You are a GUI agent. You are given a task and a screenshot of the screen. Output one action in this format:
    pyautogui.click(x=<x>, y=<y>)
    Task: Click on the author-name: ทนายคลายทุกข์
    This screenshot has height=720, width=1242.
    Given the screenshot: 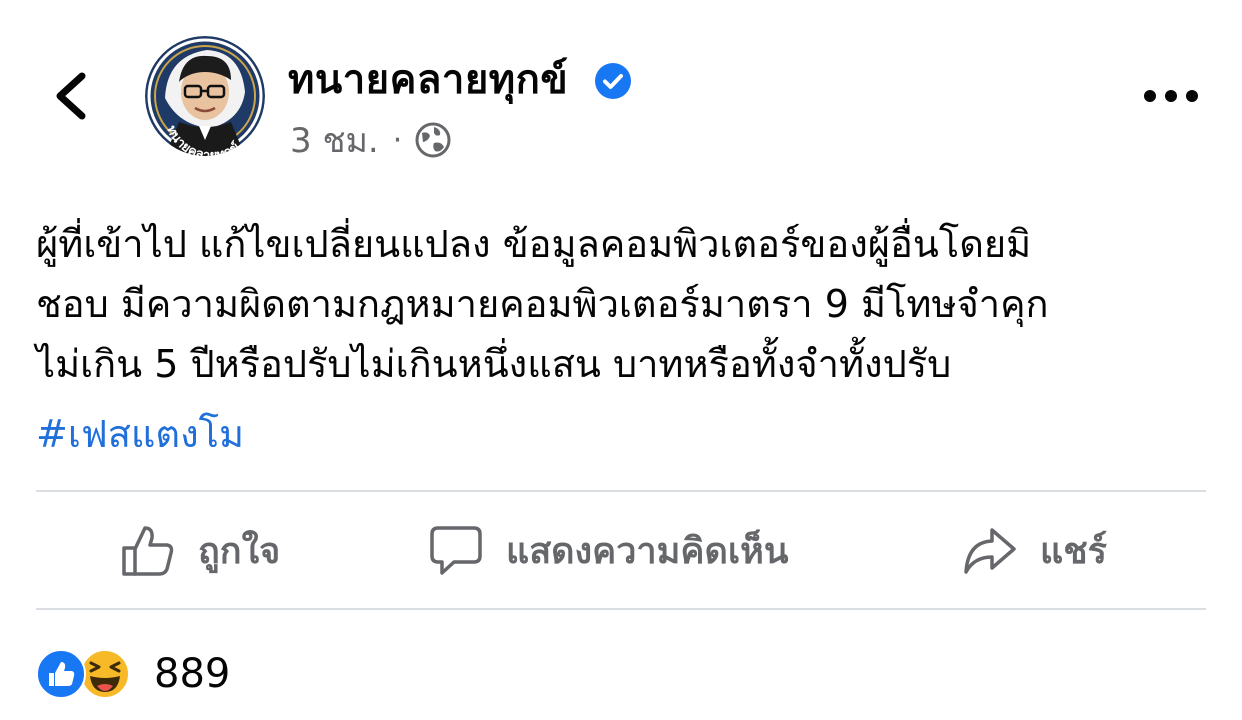 What is the action you would take?
    pyautogui.click(x=428, y=80)
    